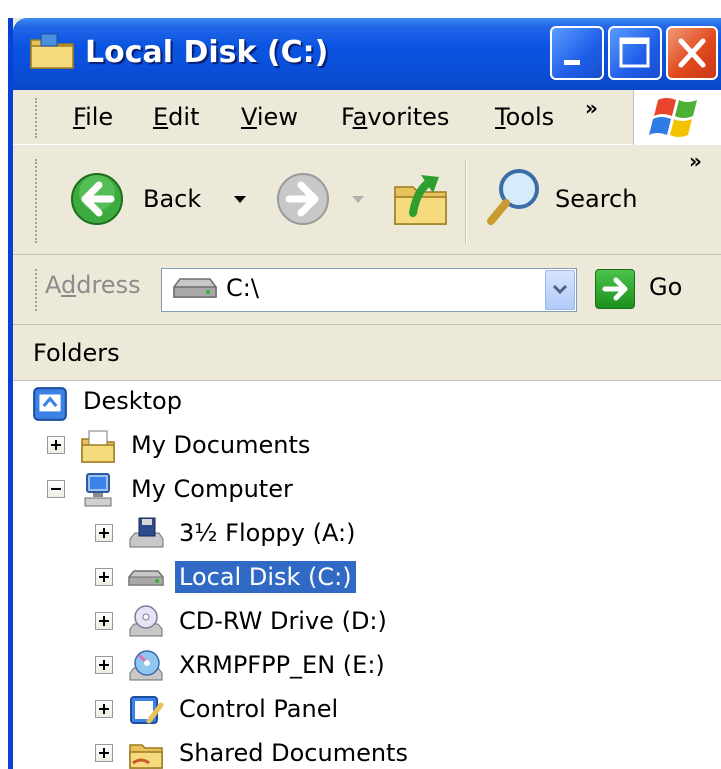 The width and height of the screenshot is (721, 769). What do you see at coordinates (98, 490) in the screenshot?
I see `my-computer-icon` at bounding box center [98, 490].